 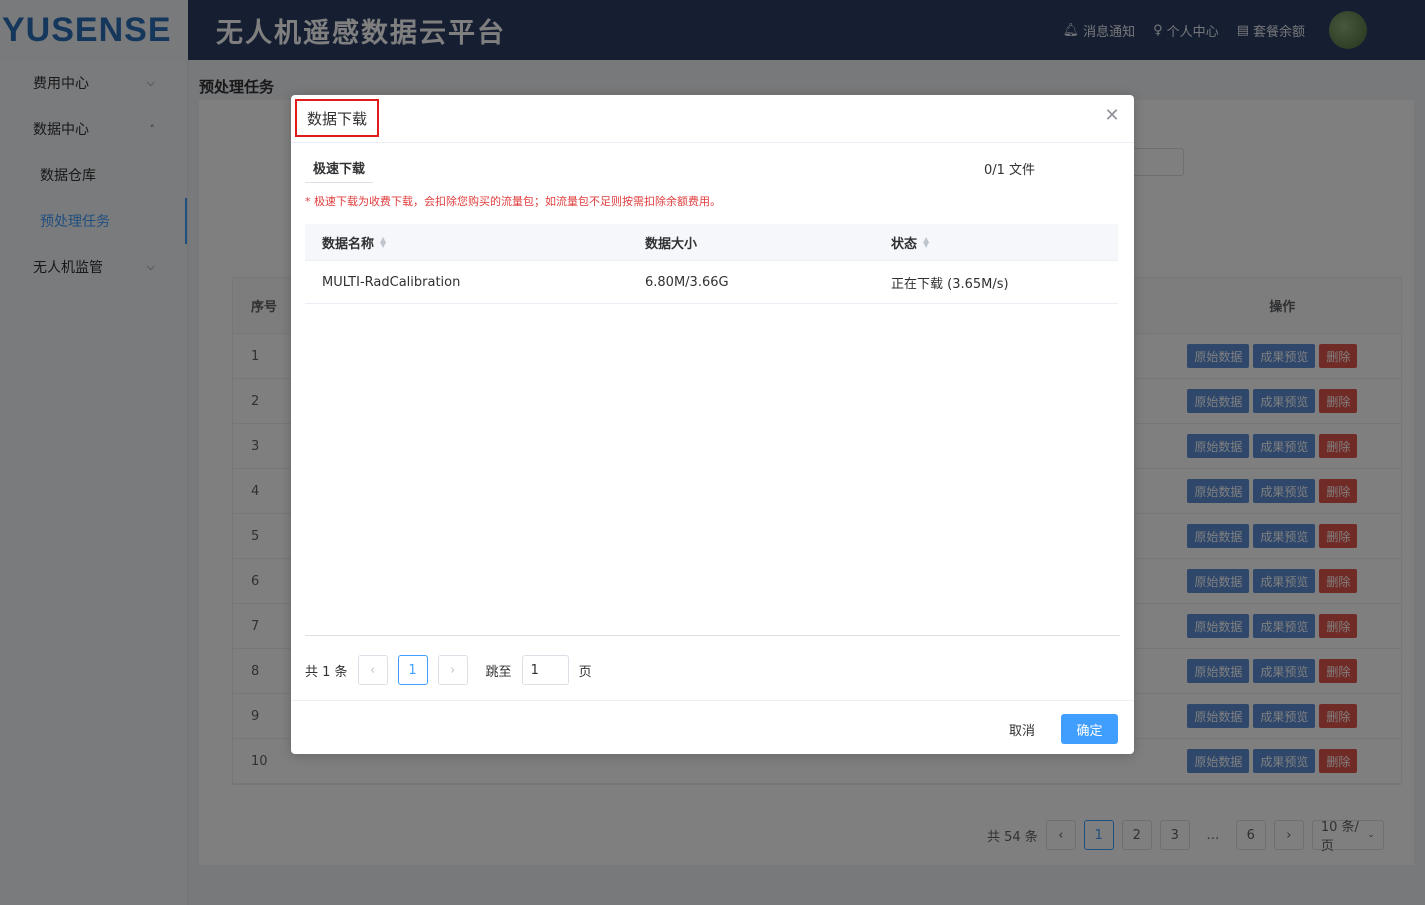 I want to click on download-status: 正在下载 (3.65M/s), so click(x=950, y=284).